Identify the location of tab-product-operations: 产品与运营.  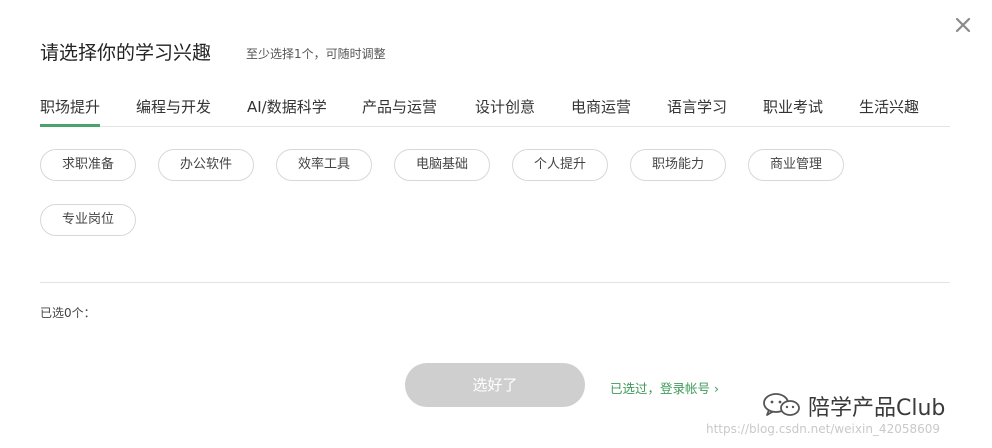
(399, 111).